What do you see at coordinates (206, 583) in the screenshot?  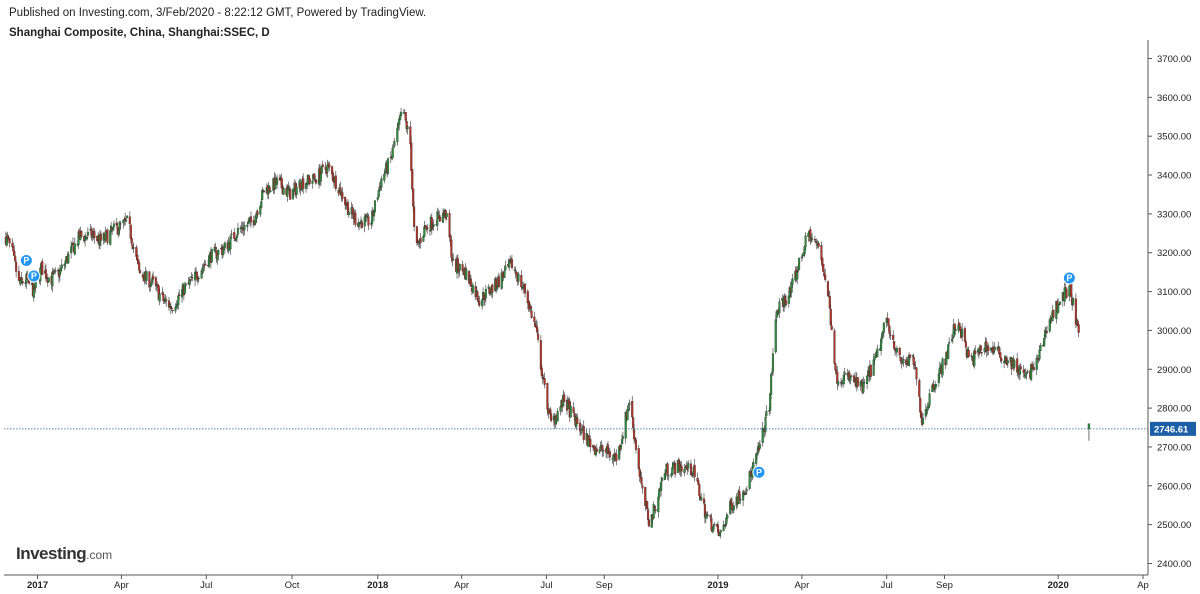 I see `x-tick: Jul` at bounding box center [206, 583].